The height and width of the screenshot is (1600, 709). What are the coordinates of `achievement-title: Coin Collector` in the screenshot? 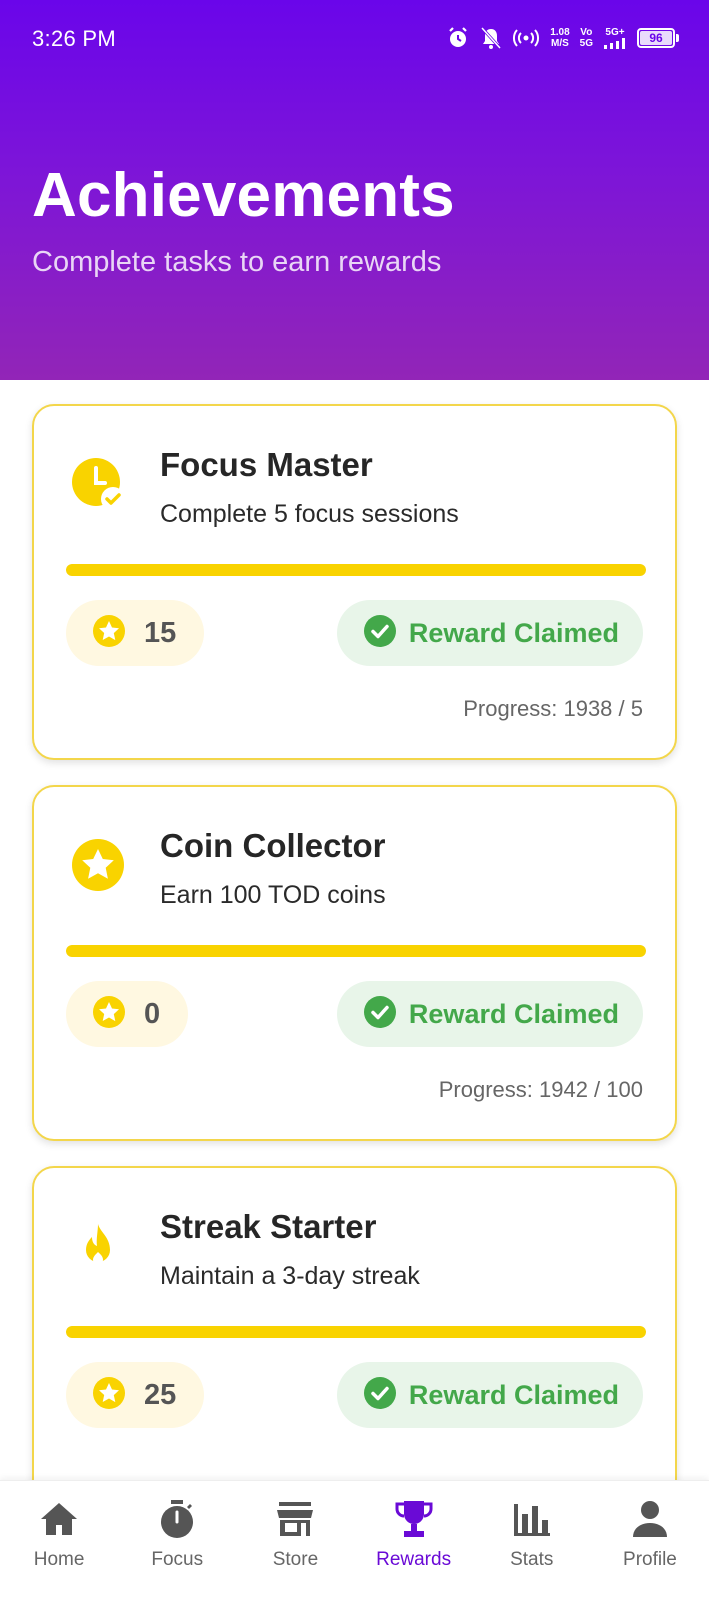 It's located at (273, 845).